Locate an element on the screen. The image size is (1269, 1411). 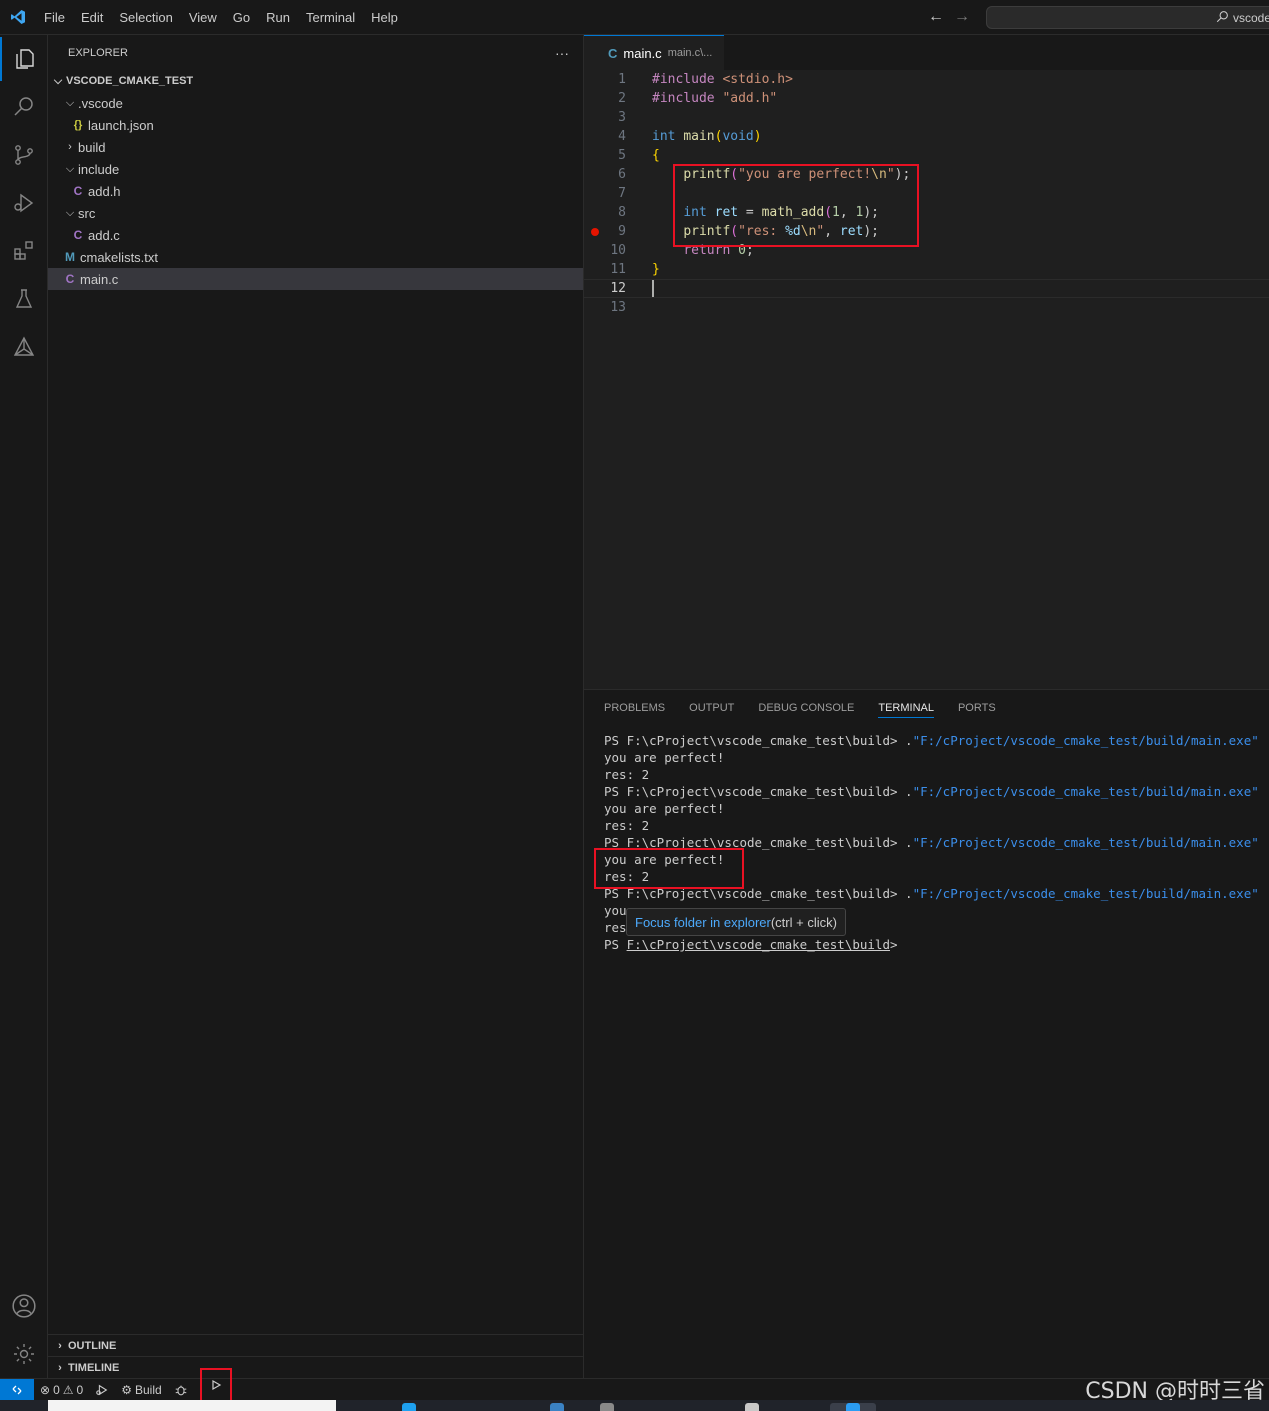
cmake-file-icon: M is located at coordinates (70, 257).